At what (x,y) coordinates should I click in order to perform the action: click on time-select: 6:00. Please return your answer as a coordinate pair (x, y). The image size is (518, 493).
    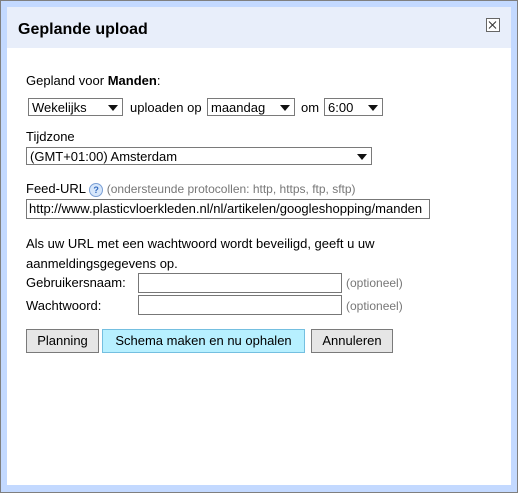
    Looking at the image, I should click on (353, 107).